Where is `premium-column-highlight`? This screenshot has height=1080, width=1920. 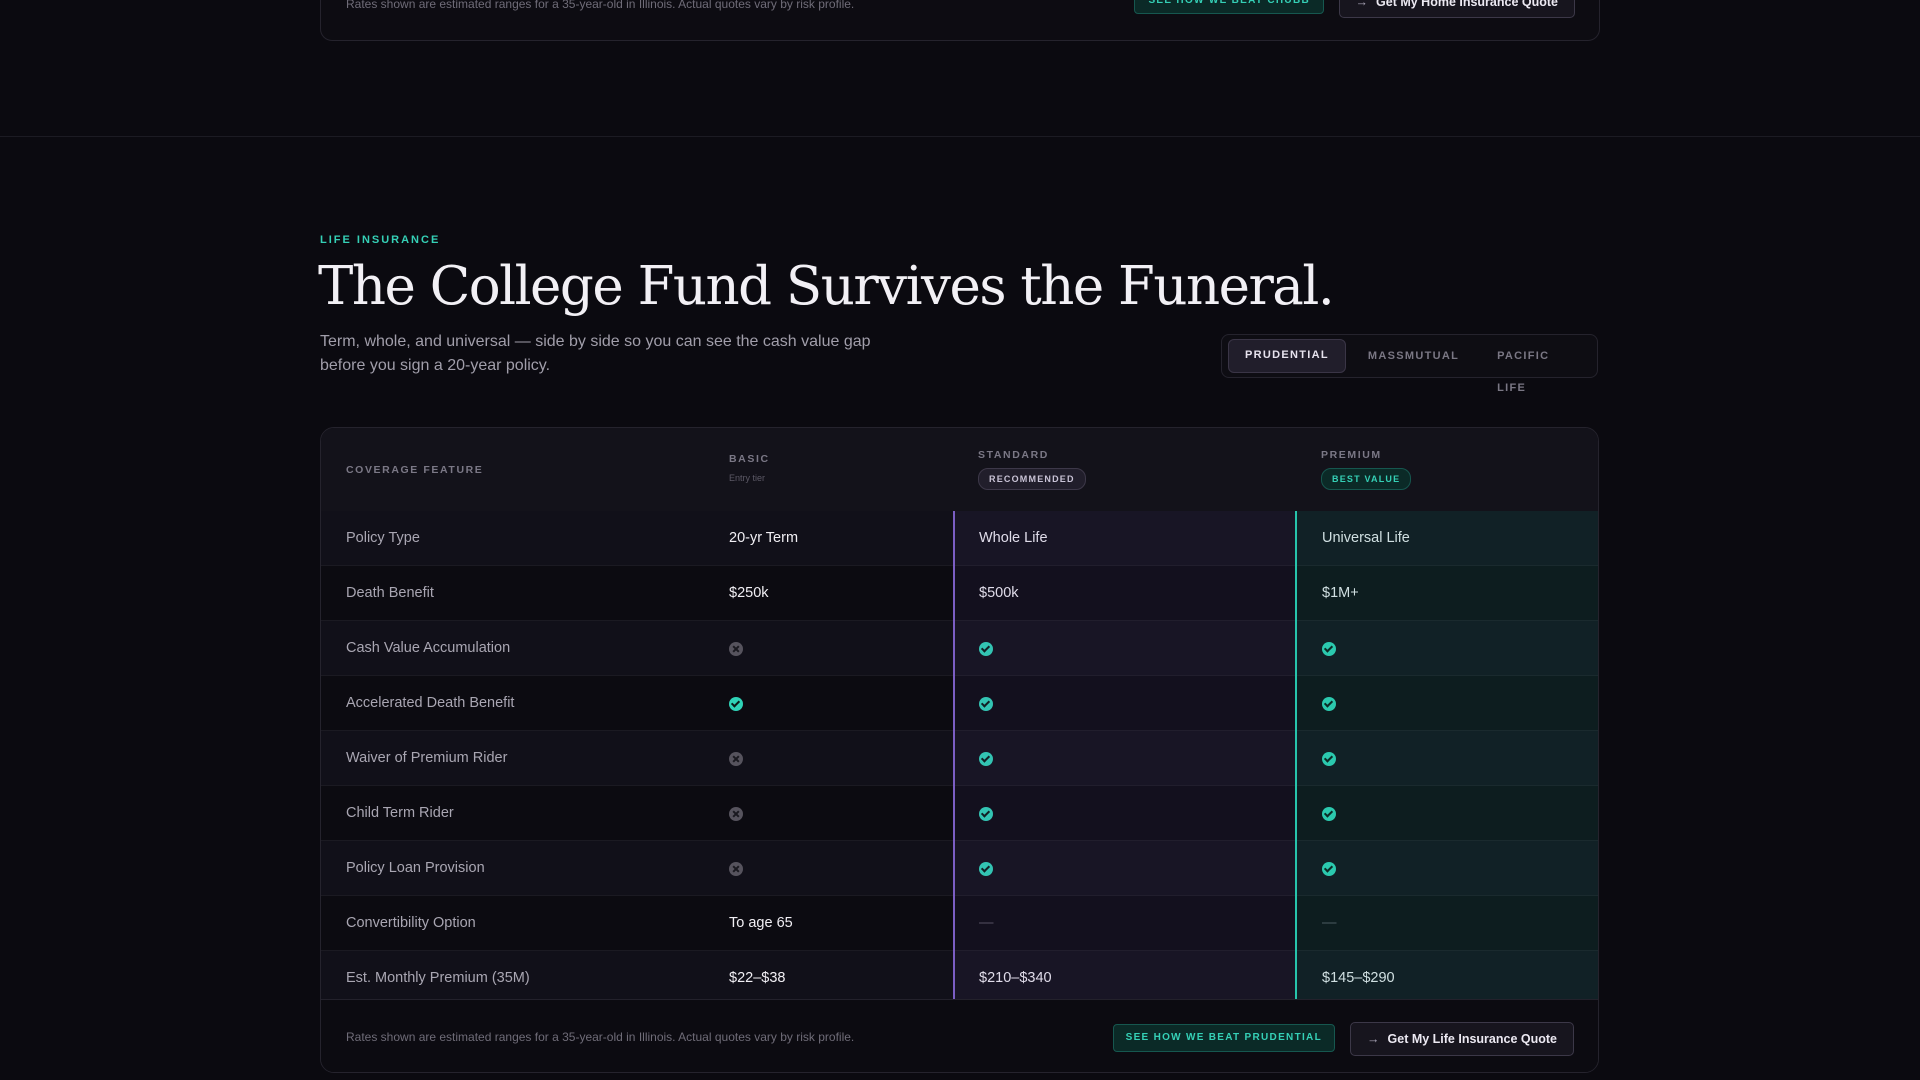
premium-column-highlight is located at coordinates (1446, 755).